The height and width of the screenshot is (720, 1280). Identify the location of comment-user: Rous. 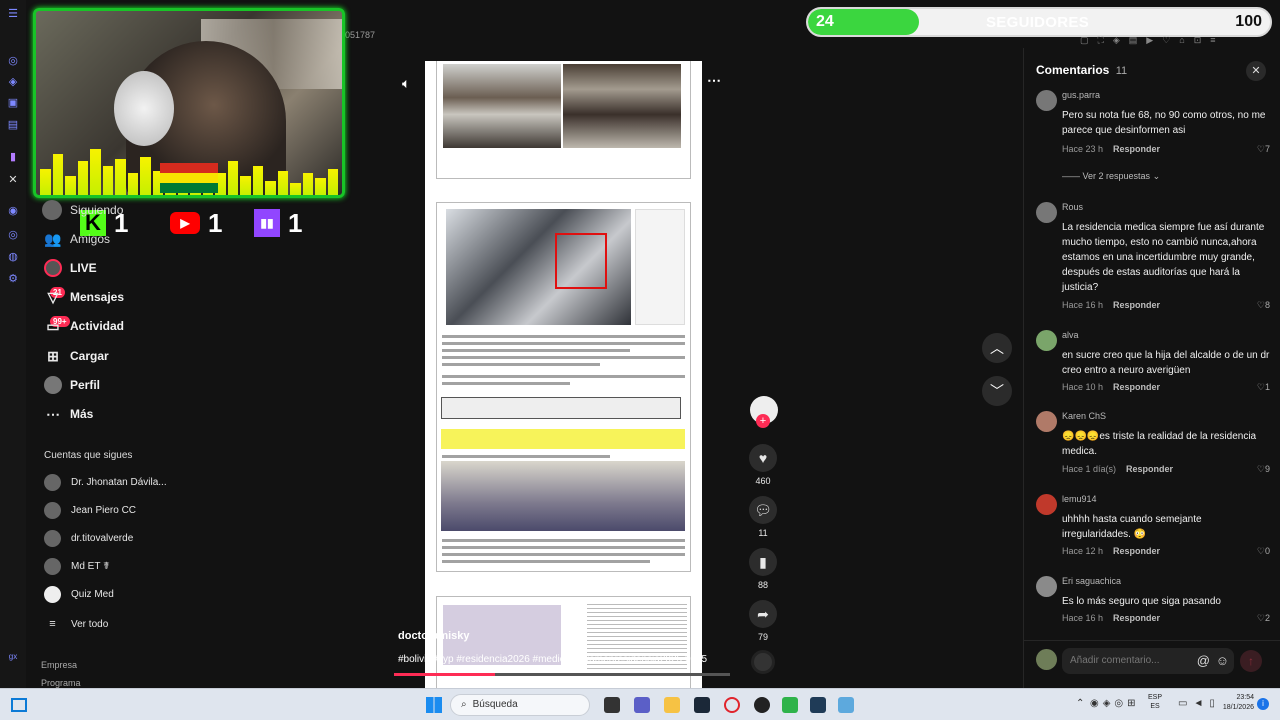
(1072, 207).